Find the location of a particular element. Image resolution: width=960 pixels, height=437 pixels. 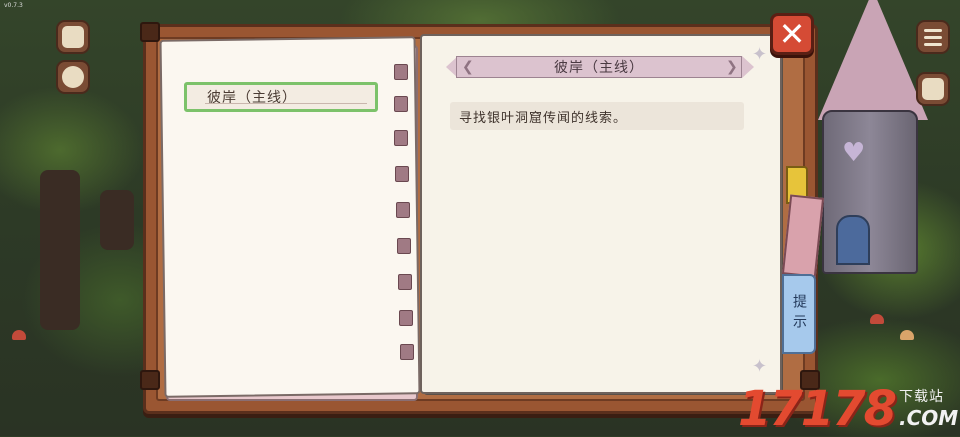

tower-door is located at coordinates (853, 240).